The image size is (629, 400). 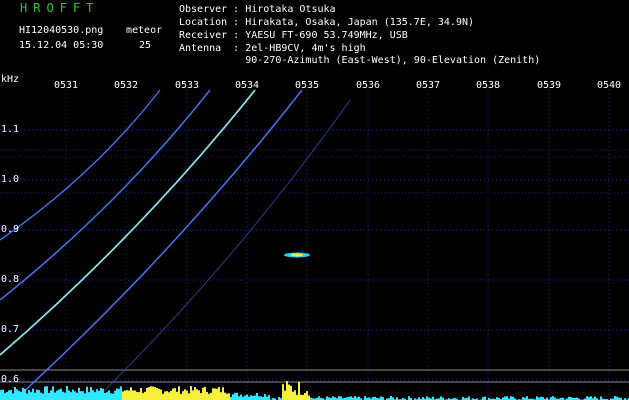 What do you see at coordinates (488, 85) in the screenshot?
I see `time-tick-label: 0538` at bounding box center [488, 85].